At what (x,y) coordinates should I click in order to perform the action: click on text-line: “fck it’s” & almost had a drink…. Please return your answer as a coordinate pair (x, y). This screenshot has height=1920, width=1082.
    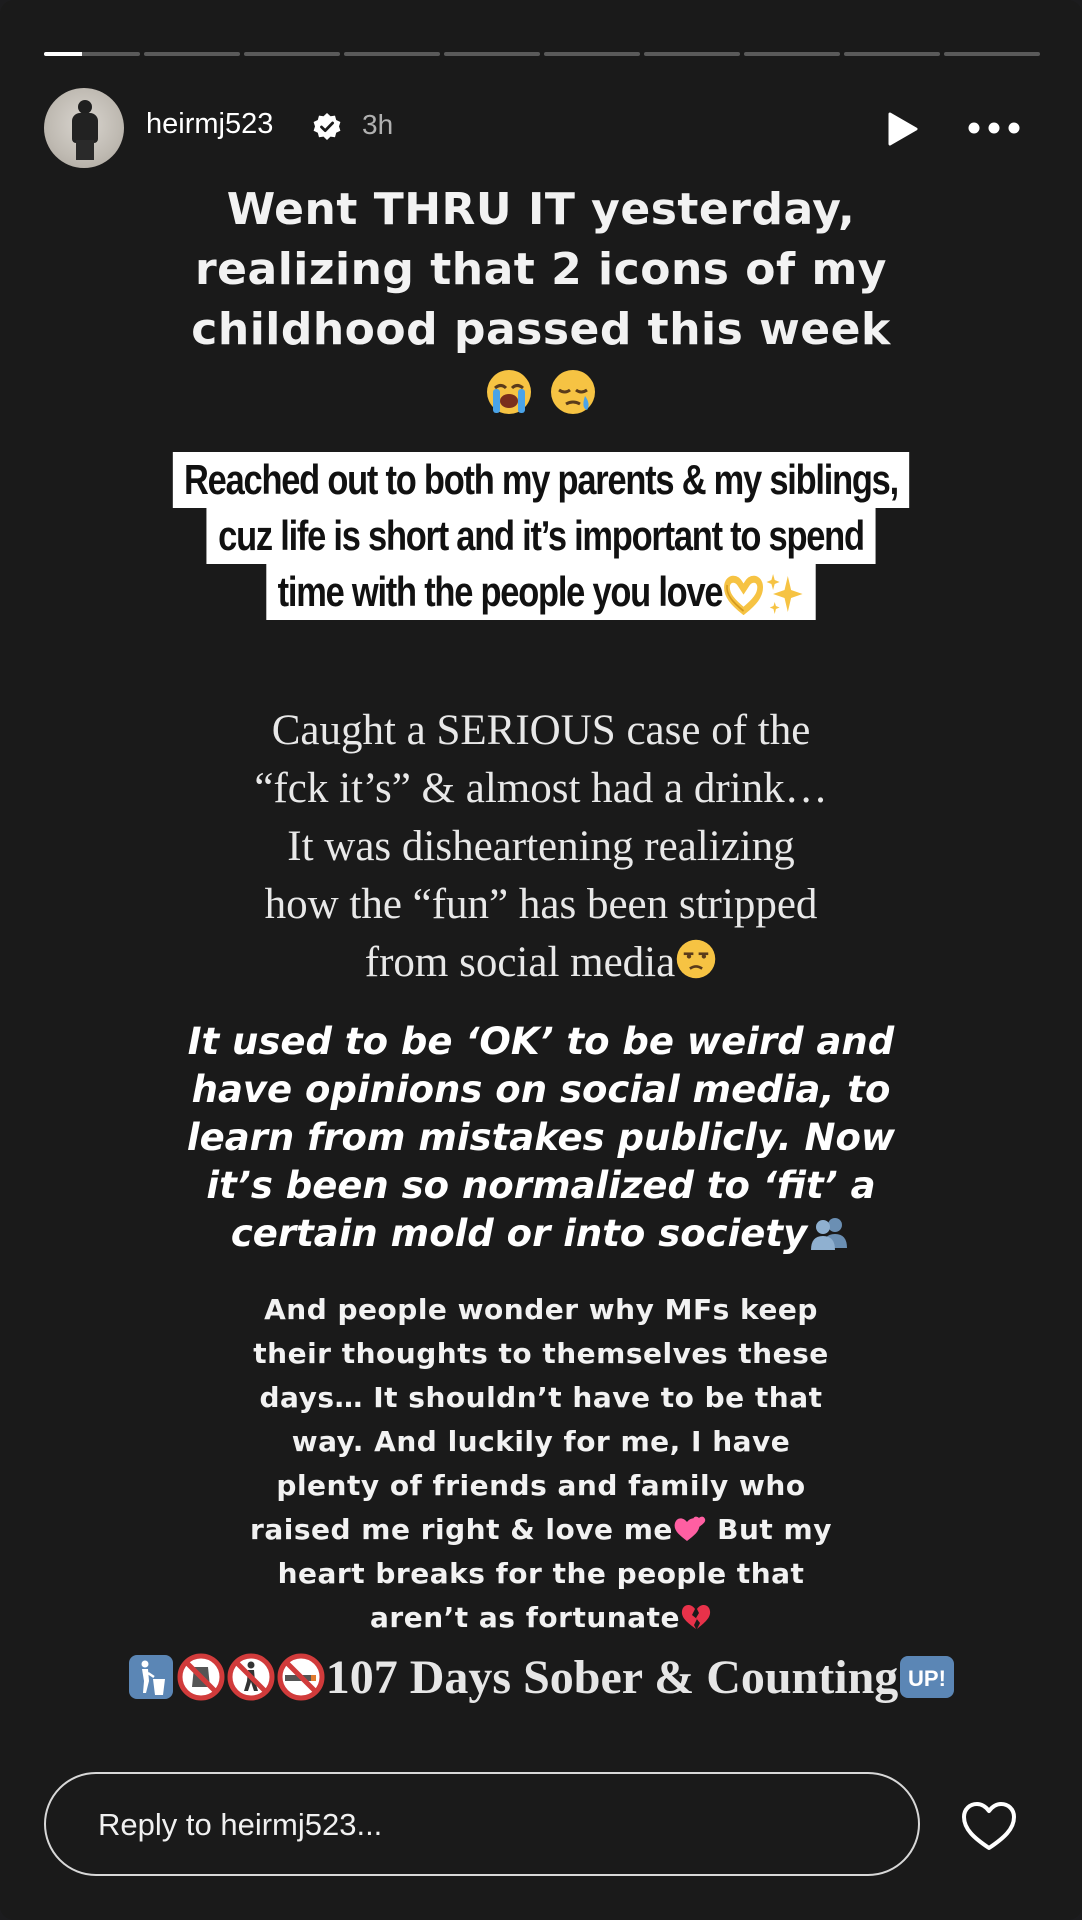
    Looking at the image, I should click on (541, 788).